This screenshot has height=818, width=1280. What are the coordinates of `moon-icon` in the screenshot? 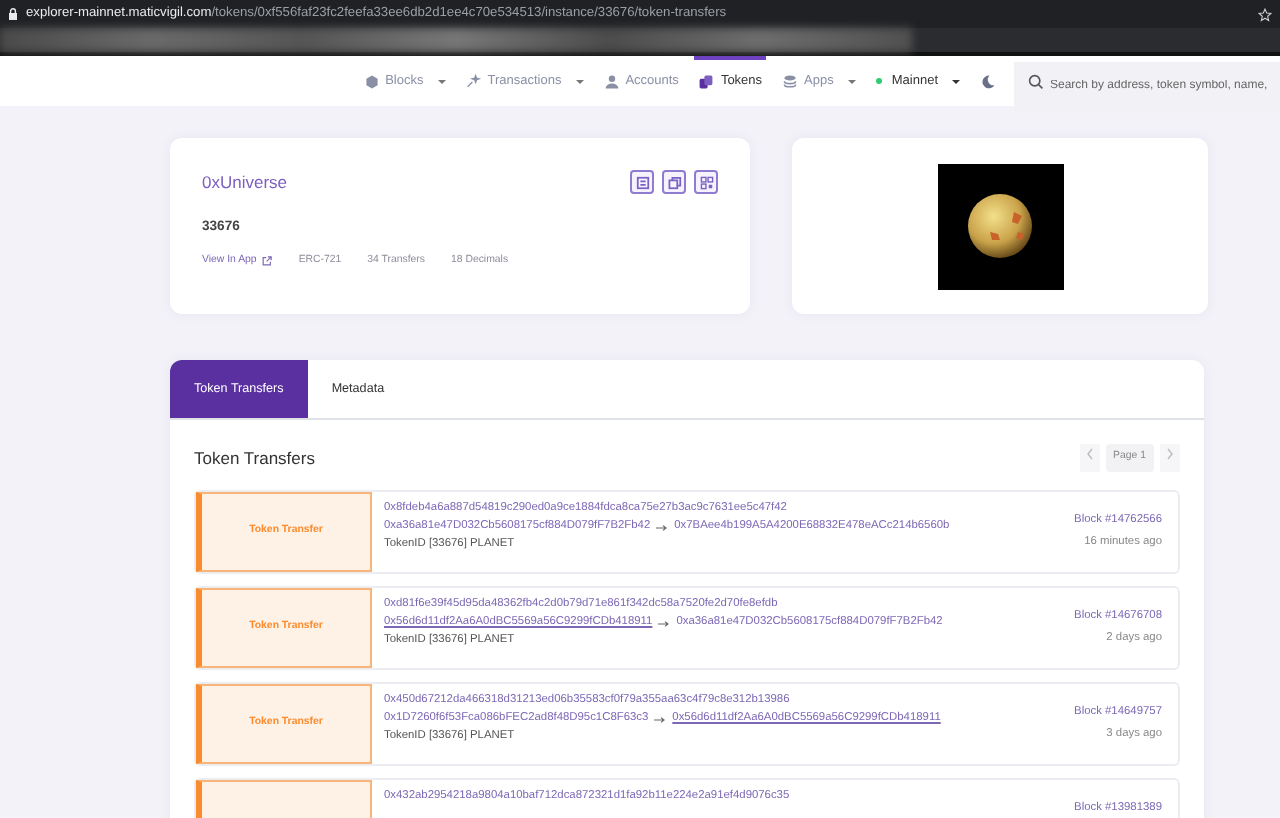 It's located at (988, 81).